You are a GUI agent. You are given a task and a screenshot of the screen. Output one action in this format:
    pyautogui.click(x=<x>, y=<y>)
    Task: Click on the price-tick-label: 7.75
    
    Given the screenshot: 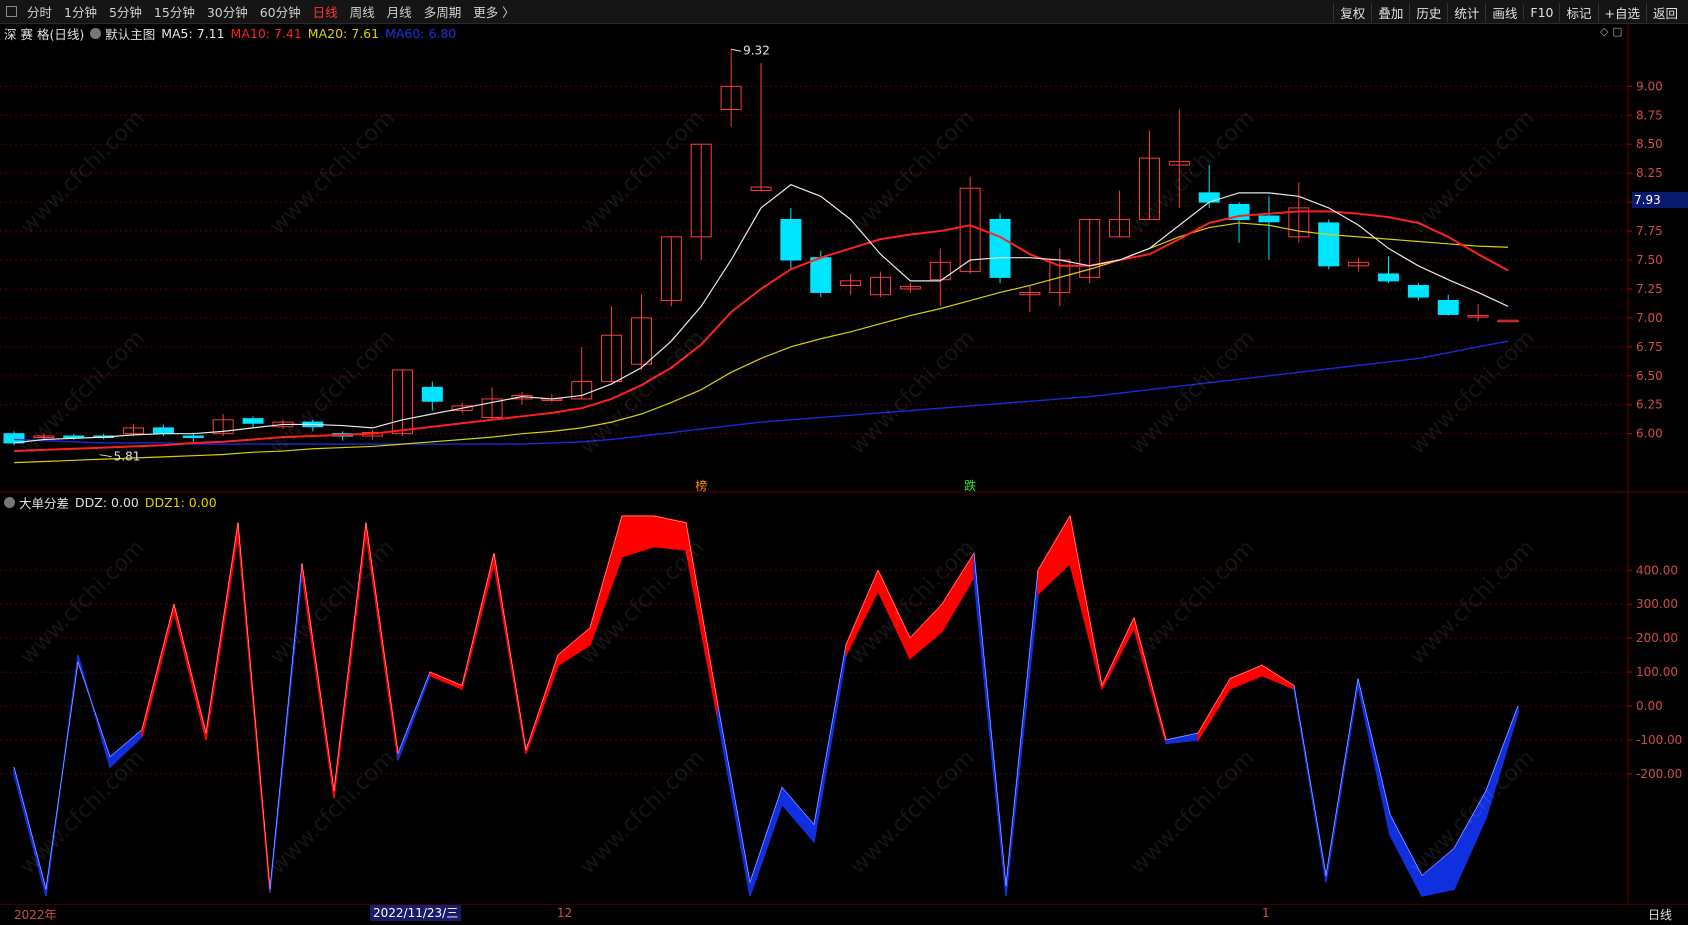 What is the action you would take?
    pyautogui.click(x=1649, y=231)
    